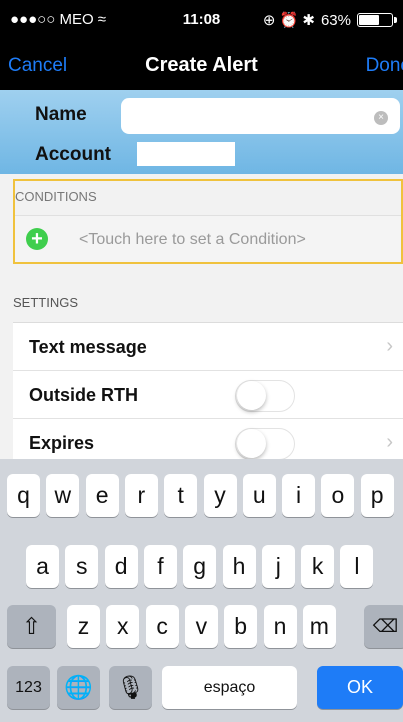 The height and width of the screenshot is (722, 403). I want to click on key-e: e, so click(102, 495).